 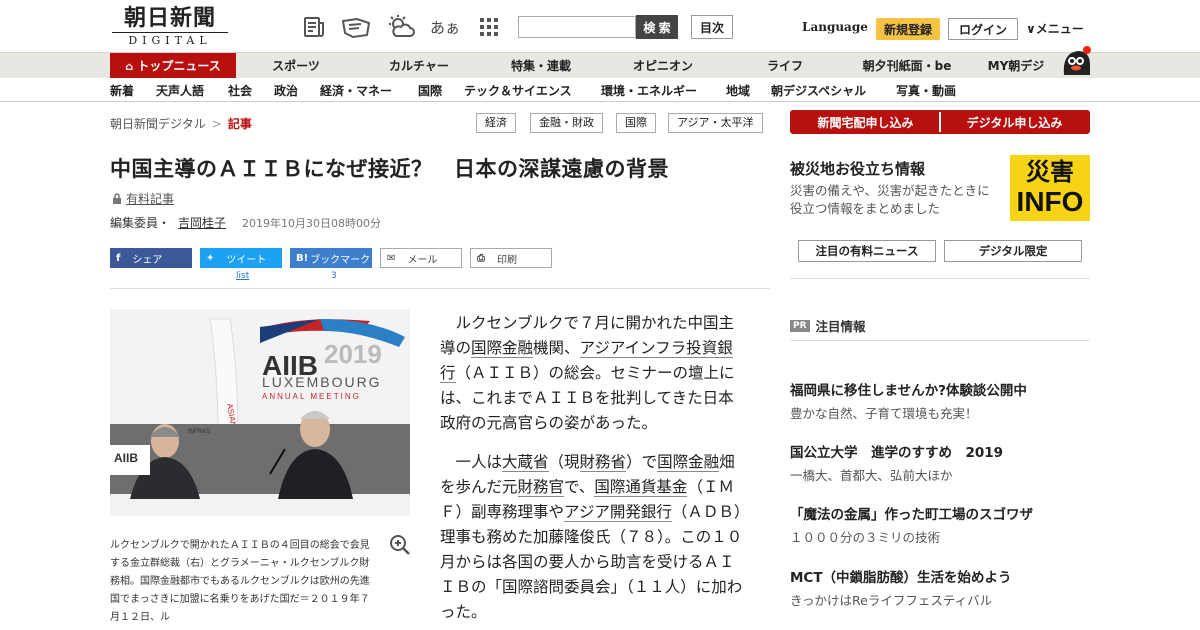 I want to click on pr-item-sub: 豊かな自然、子育て環境も充実！, so click(x=884, y=413).